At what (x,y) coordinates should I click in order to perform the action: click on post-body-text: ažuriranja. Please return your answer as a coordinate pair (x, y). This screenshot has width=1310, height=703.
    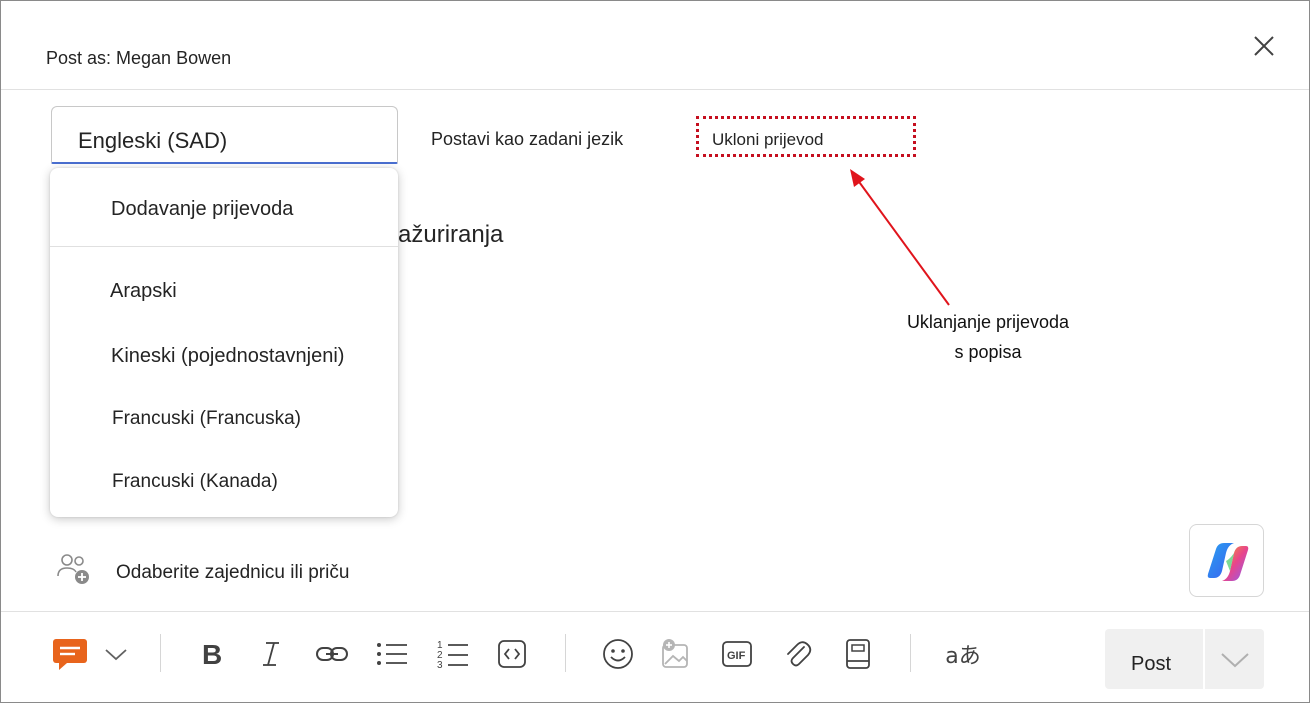
    Looking at the image, I should click on (450, 235).